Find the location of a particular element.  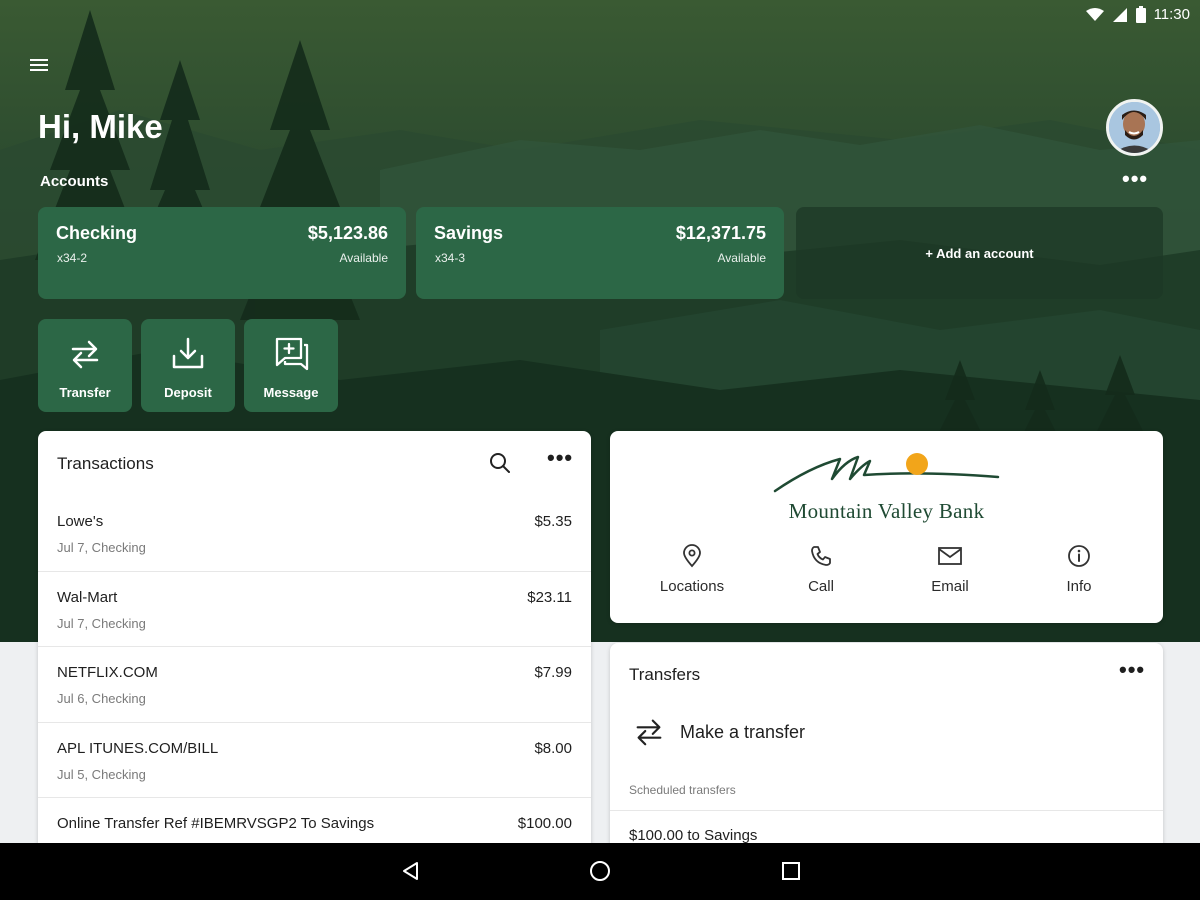

phone-icon is located at coordinates (821, 556).